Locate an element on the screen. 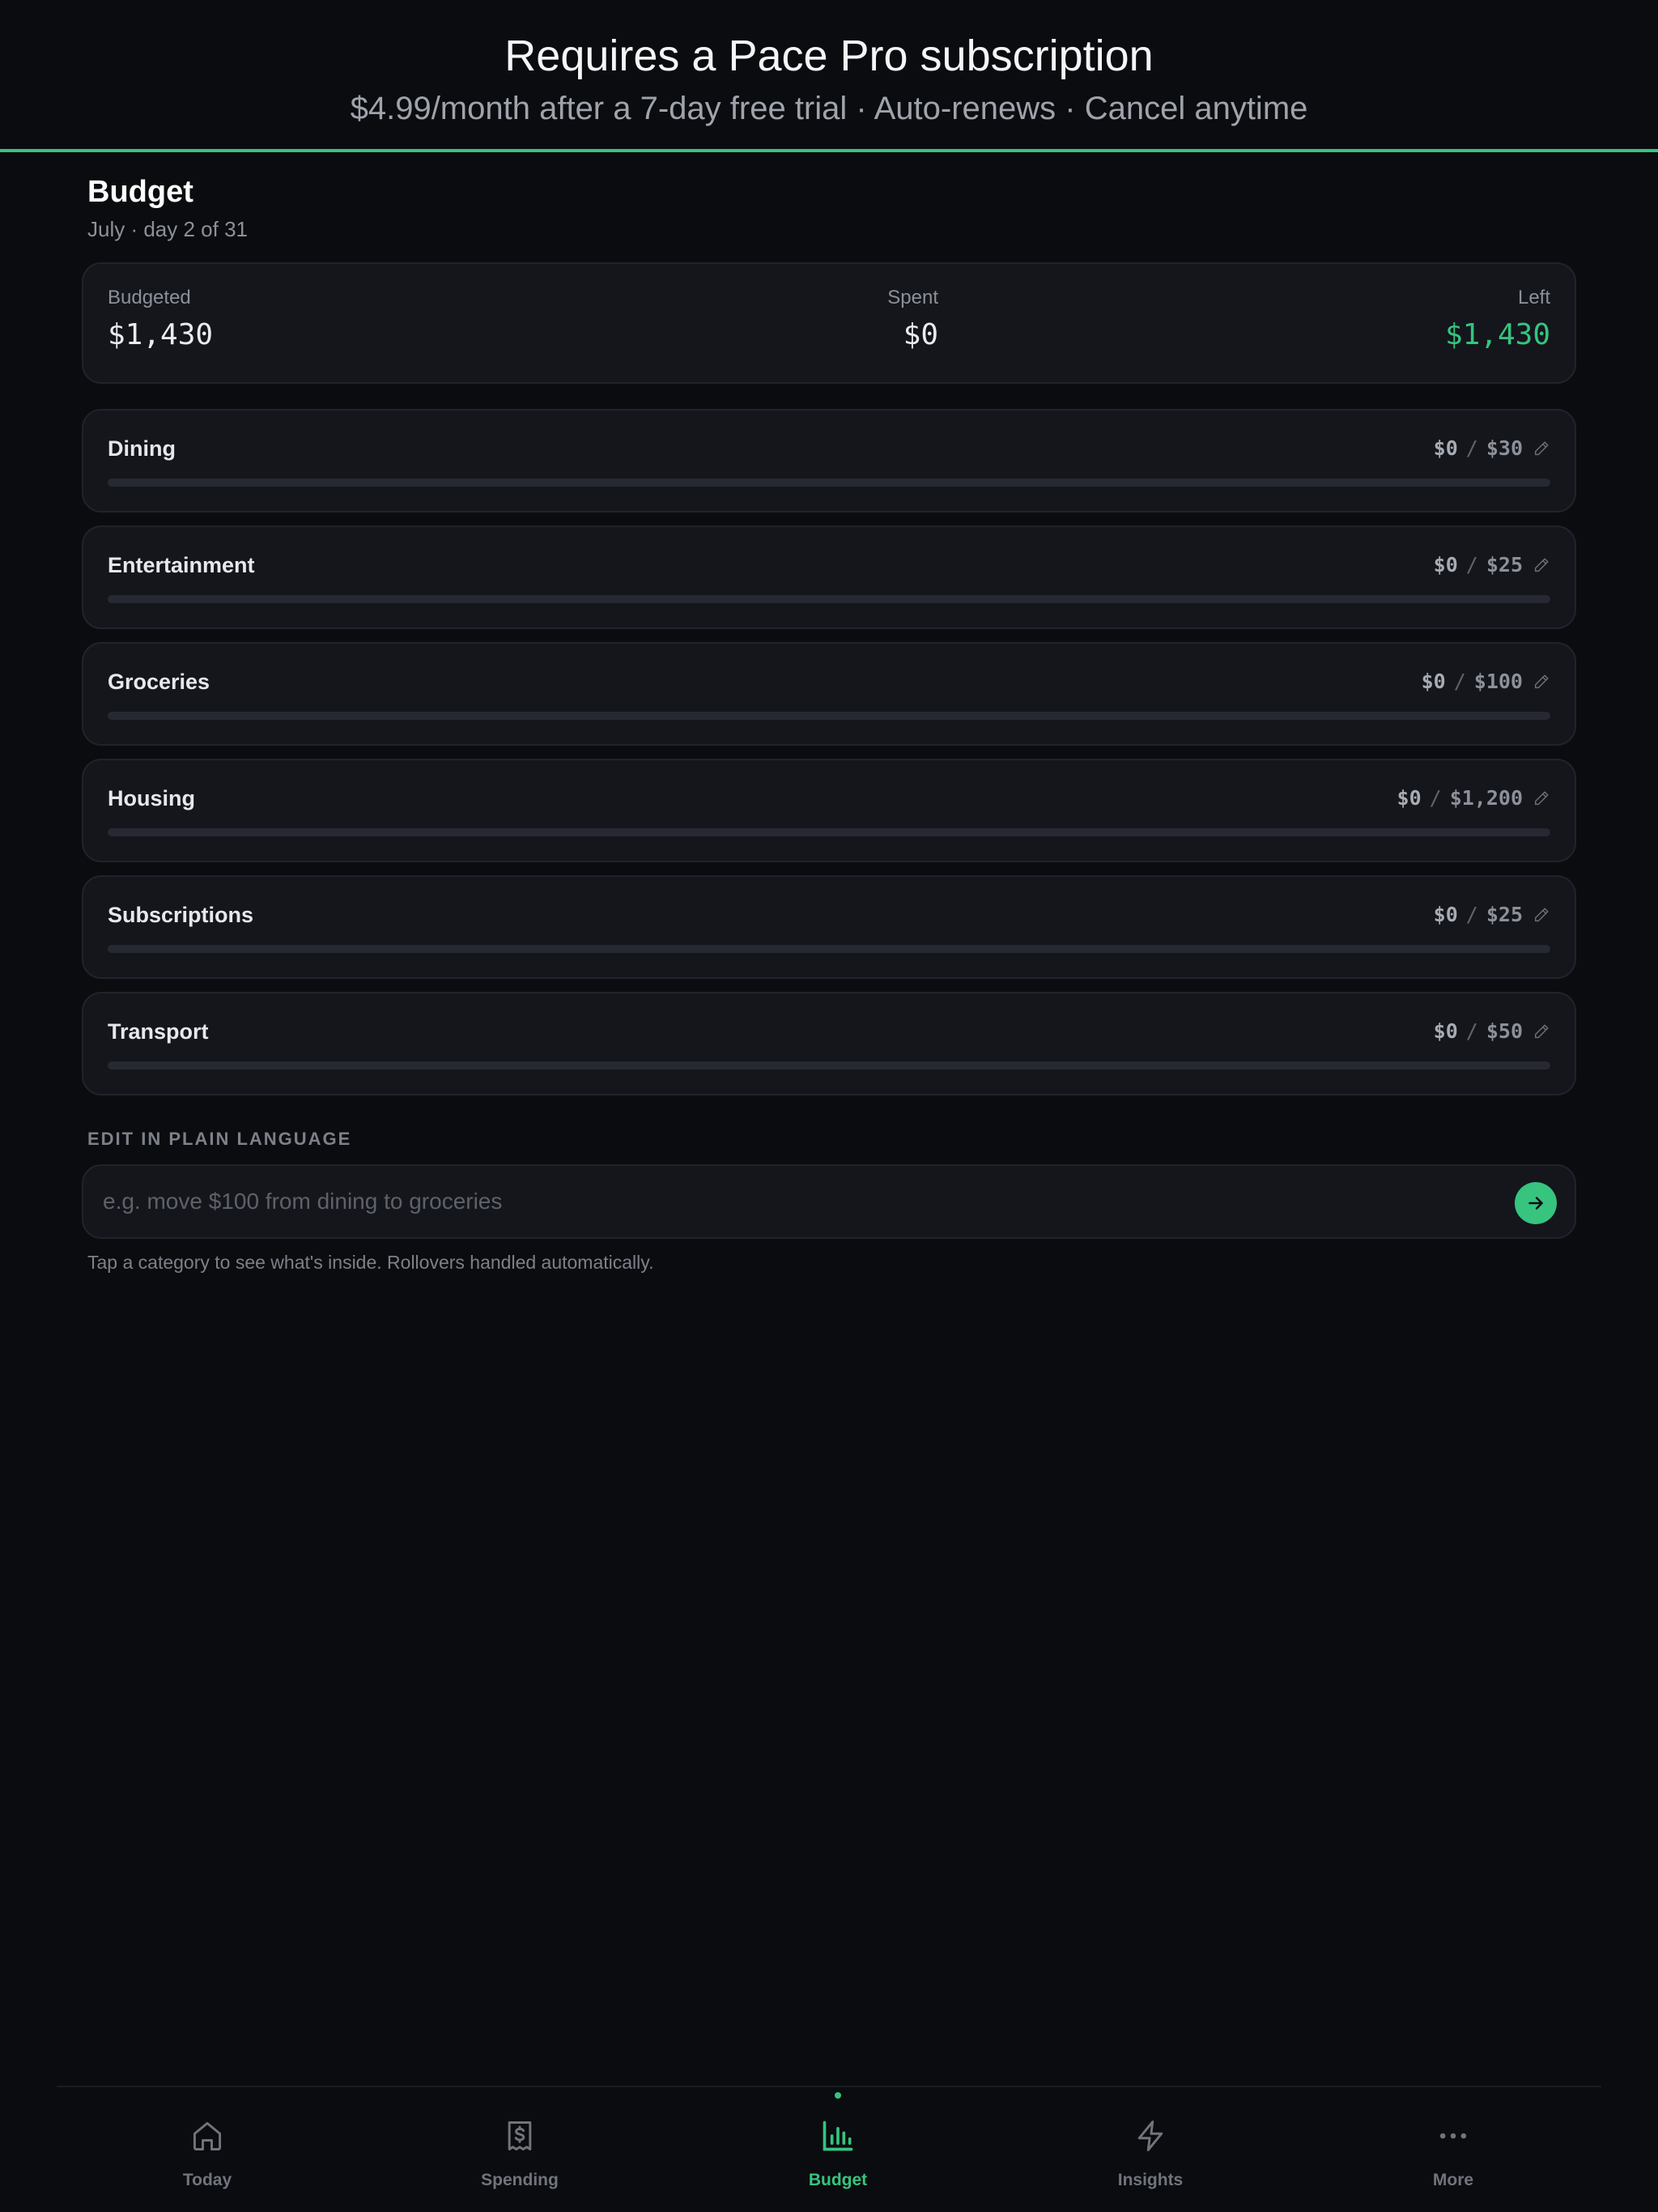 This screenshot has width=1658, height=2212. tab-spending: Spending is located at coordinates (520, 2148).